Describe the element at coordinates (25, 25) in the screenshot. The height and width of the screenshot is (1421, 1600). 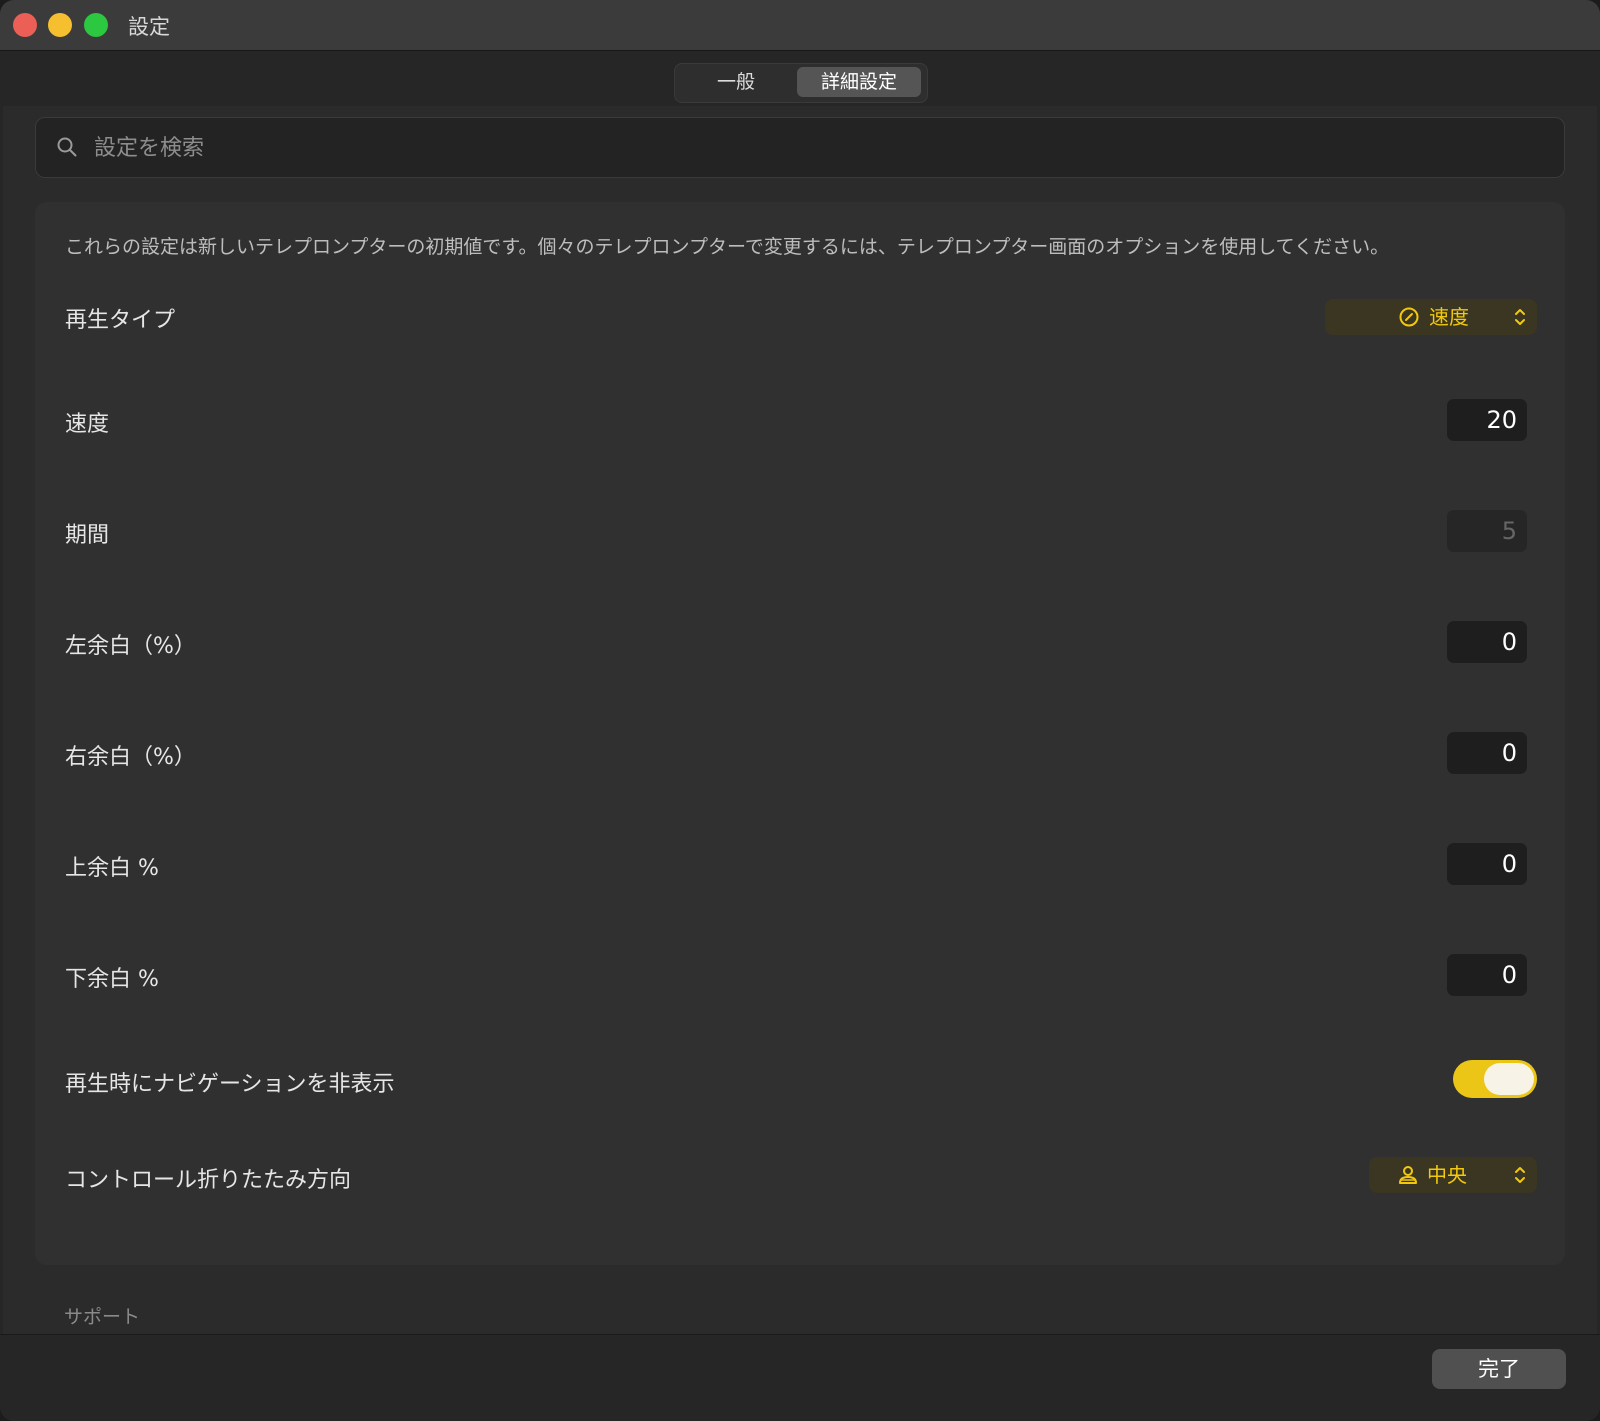
I see `close-window-button` at that location.